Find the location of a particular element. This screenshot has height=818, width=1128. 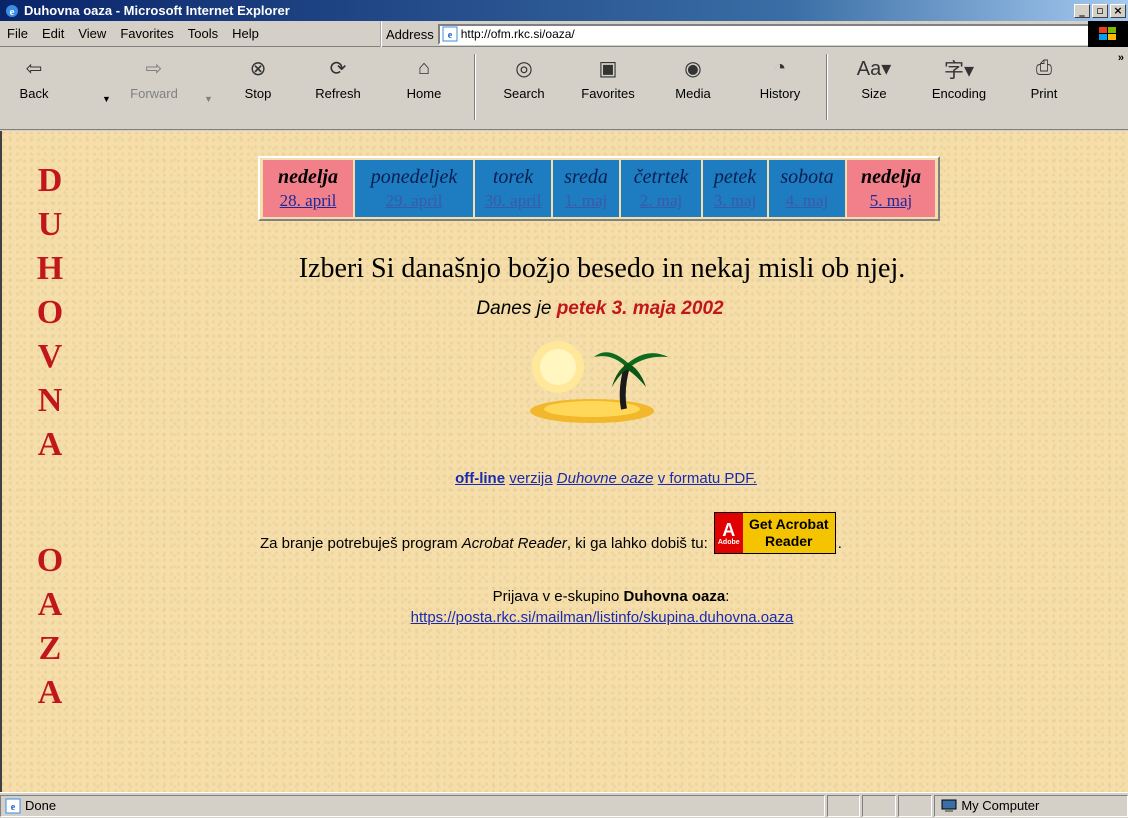

menu-favorites: Favorites is located at coordinates (146, 33).